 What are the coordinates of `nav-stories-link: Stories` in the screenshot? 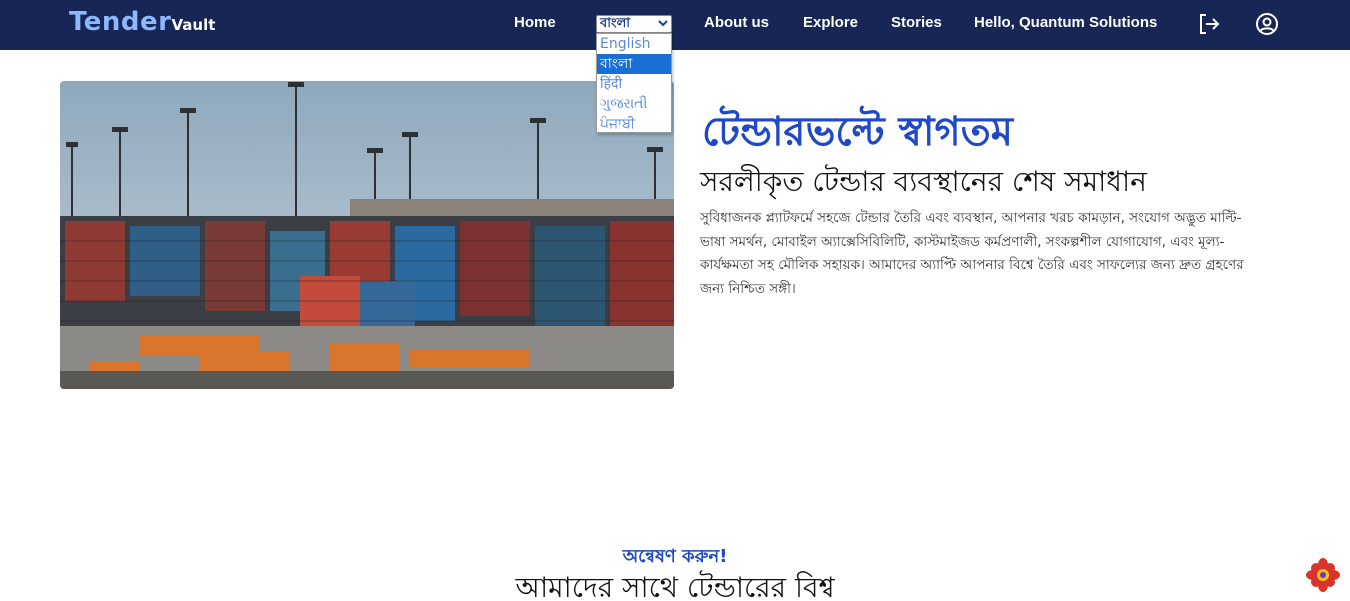 It's located at (916, 22).